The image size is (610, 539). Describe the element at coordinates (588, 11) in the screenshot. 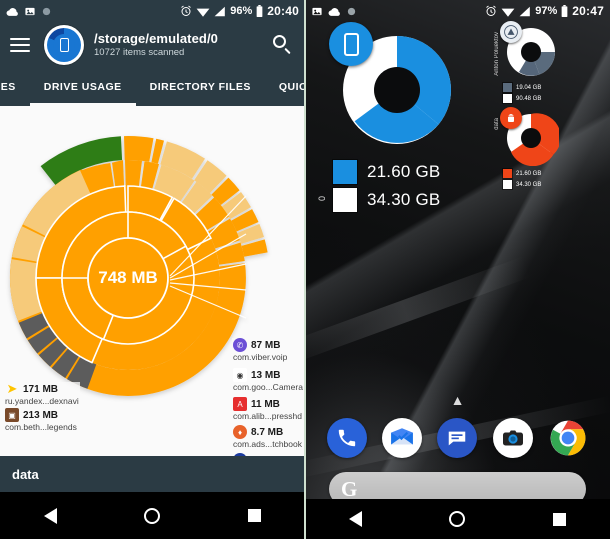

I see `status-clock: 20:47` at that location.